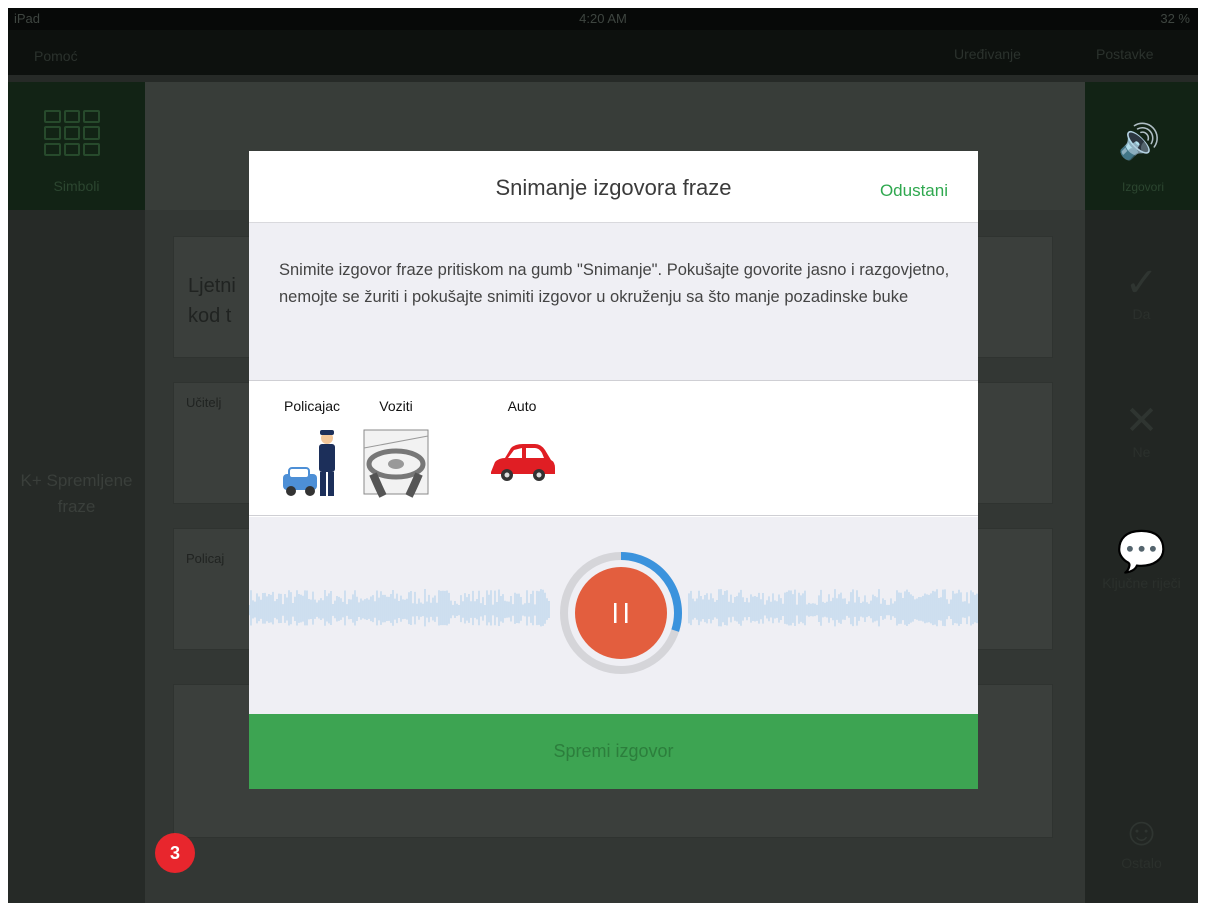  I want to click on dialog-title: Snimanje izgovora fraze, so click(613, 187).